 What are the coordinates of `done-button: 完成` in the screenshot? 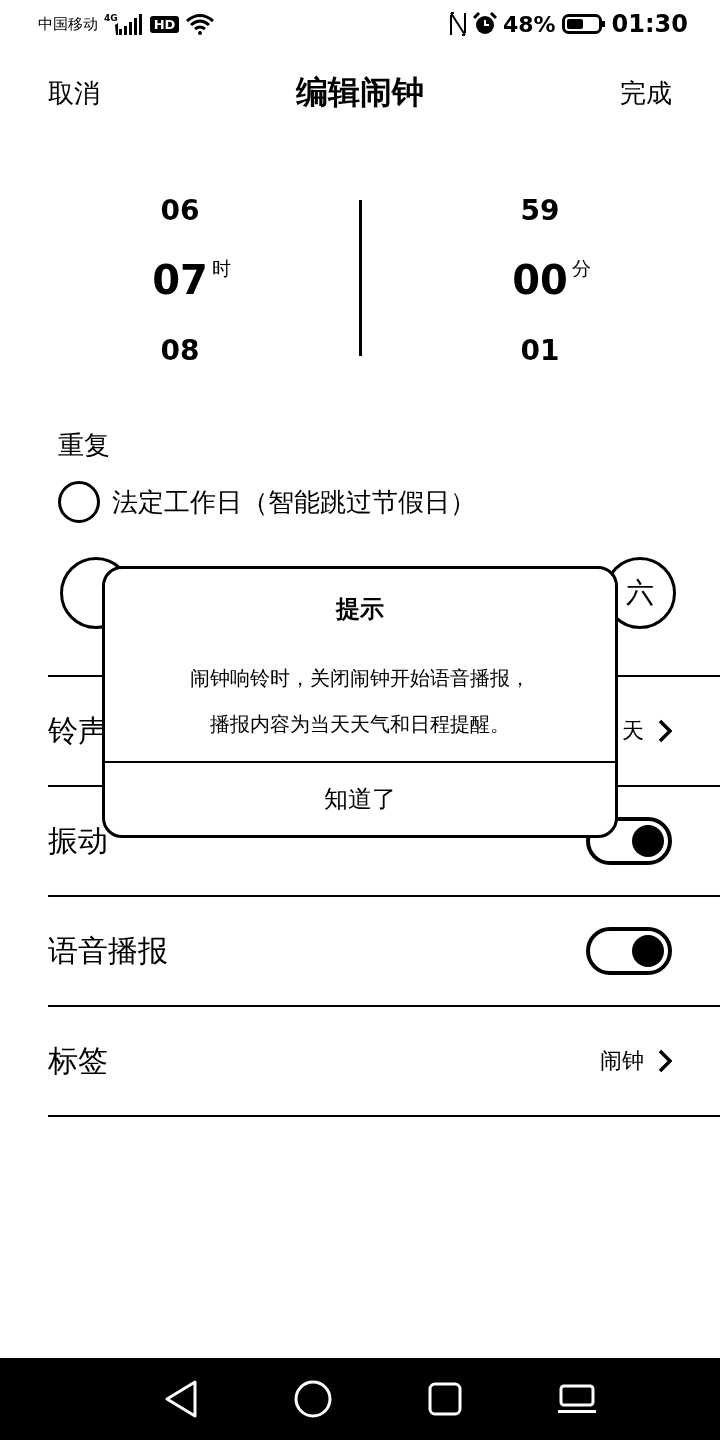 It's located at (646, 93).